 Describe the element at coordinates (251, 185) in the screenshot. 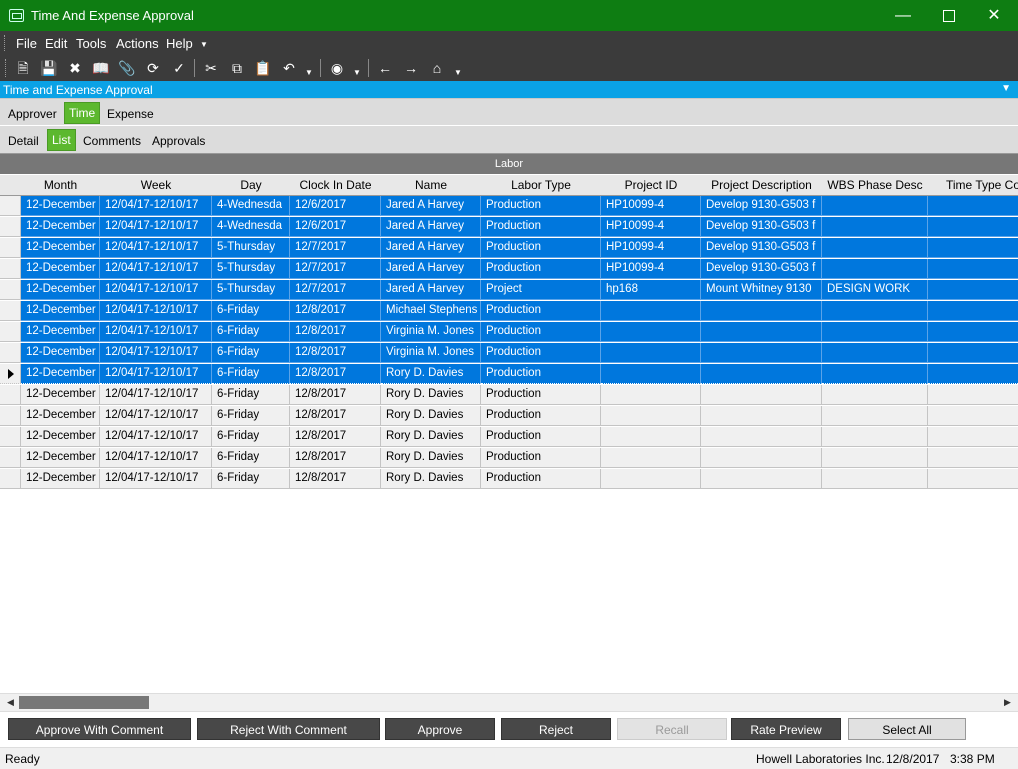

I see `col-day-header: Day` at that location.